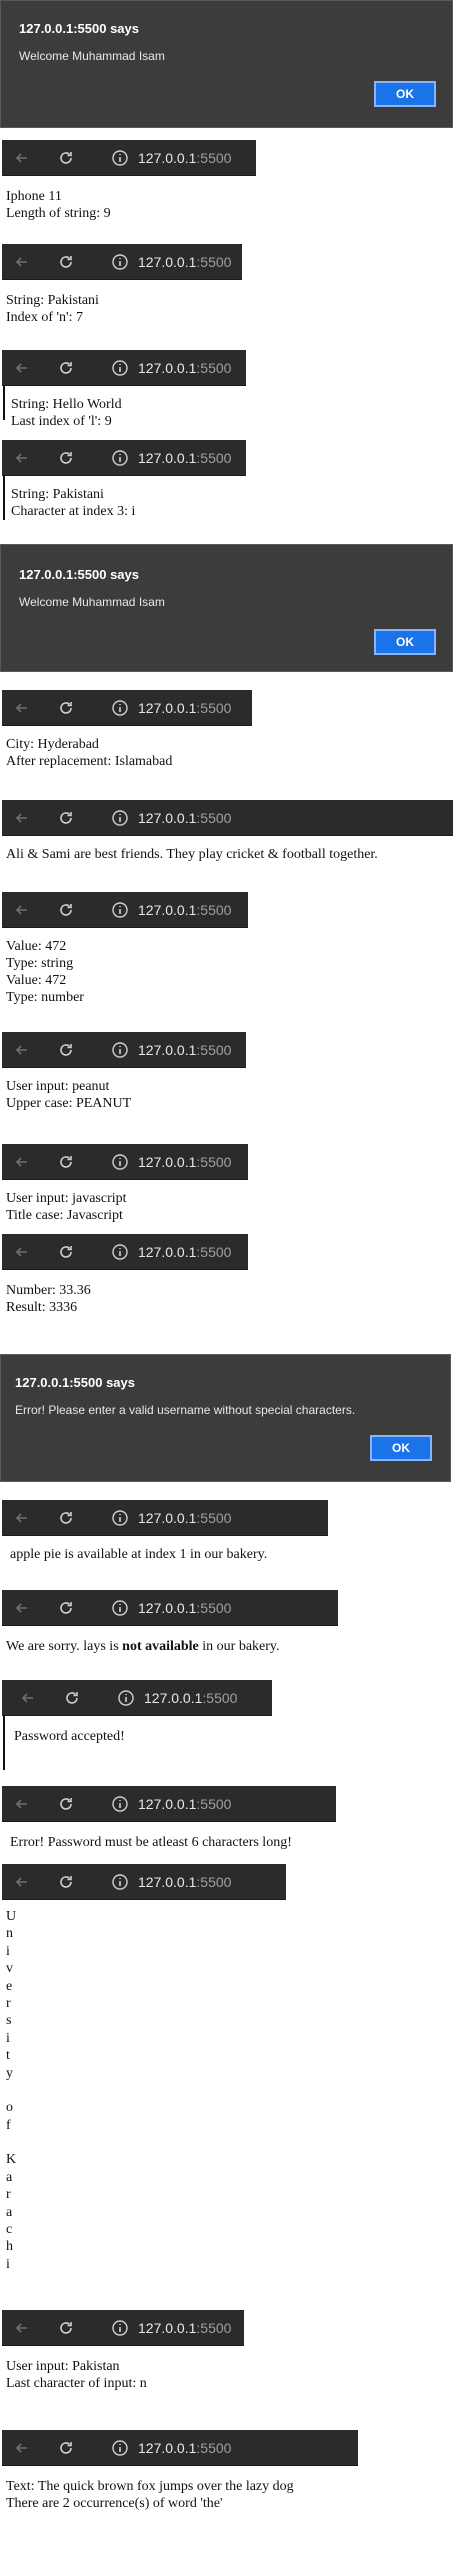 This screenshot has width=473, height=2568. What do you see at coordinates (11, 1916) in the screenshot?
I see `character: U` at bounding box center [11, 1916].